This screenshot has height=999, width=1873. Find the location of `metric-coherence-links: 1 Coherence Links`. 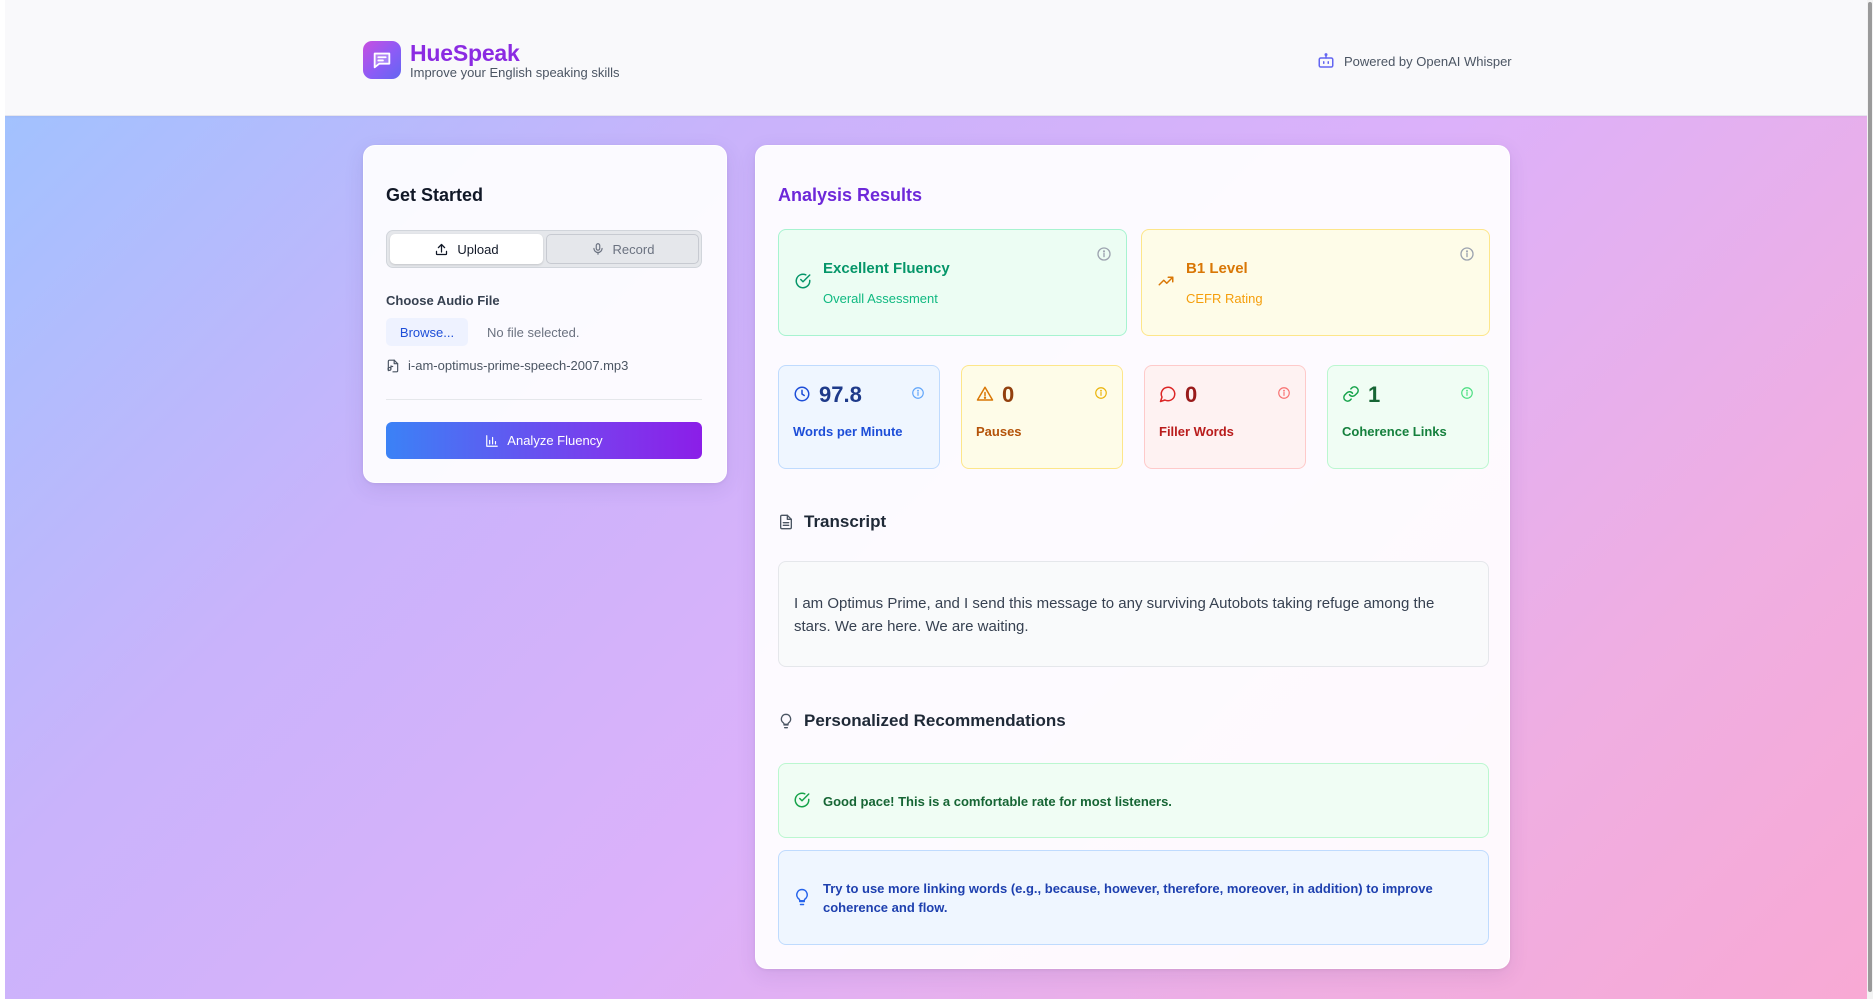

metric-coherence-links: 1 Coherence Links is located at coordinates (1408, 417).